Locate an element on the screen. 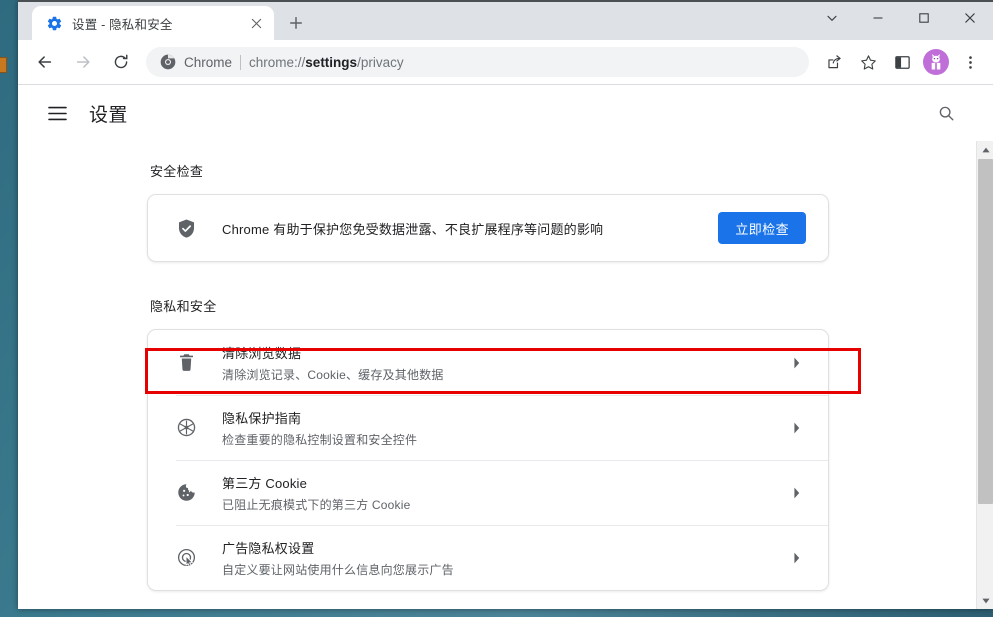 The image size is (993, 617). privacy-guide-icon is located at coordinates (186, 427).